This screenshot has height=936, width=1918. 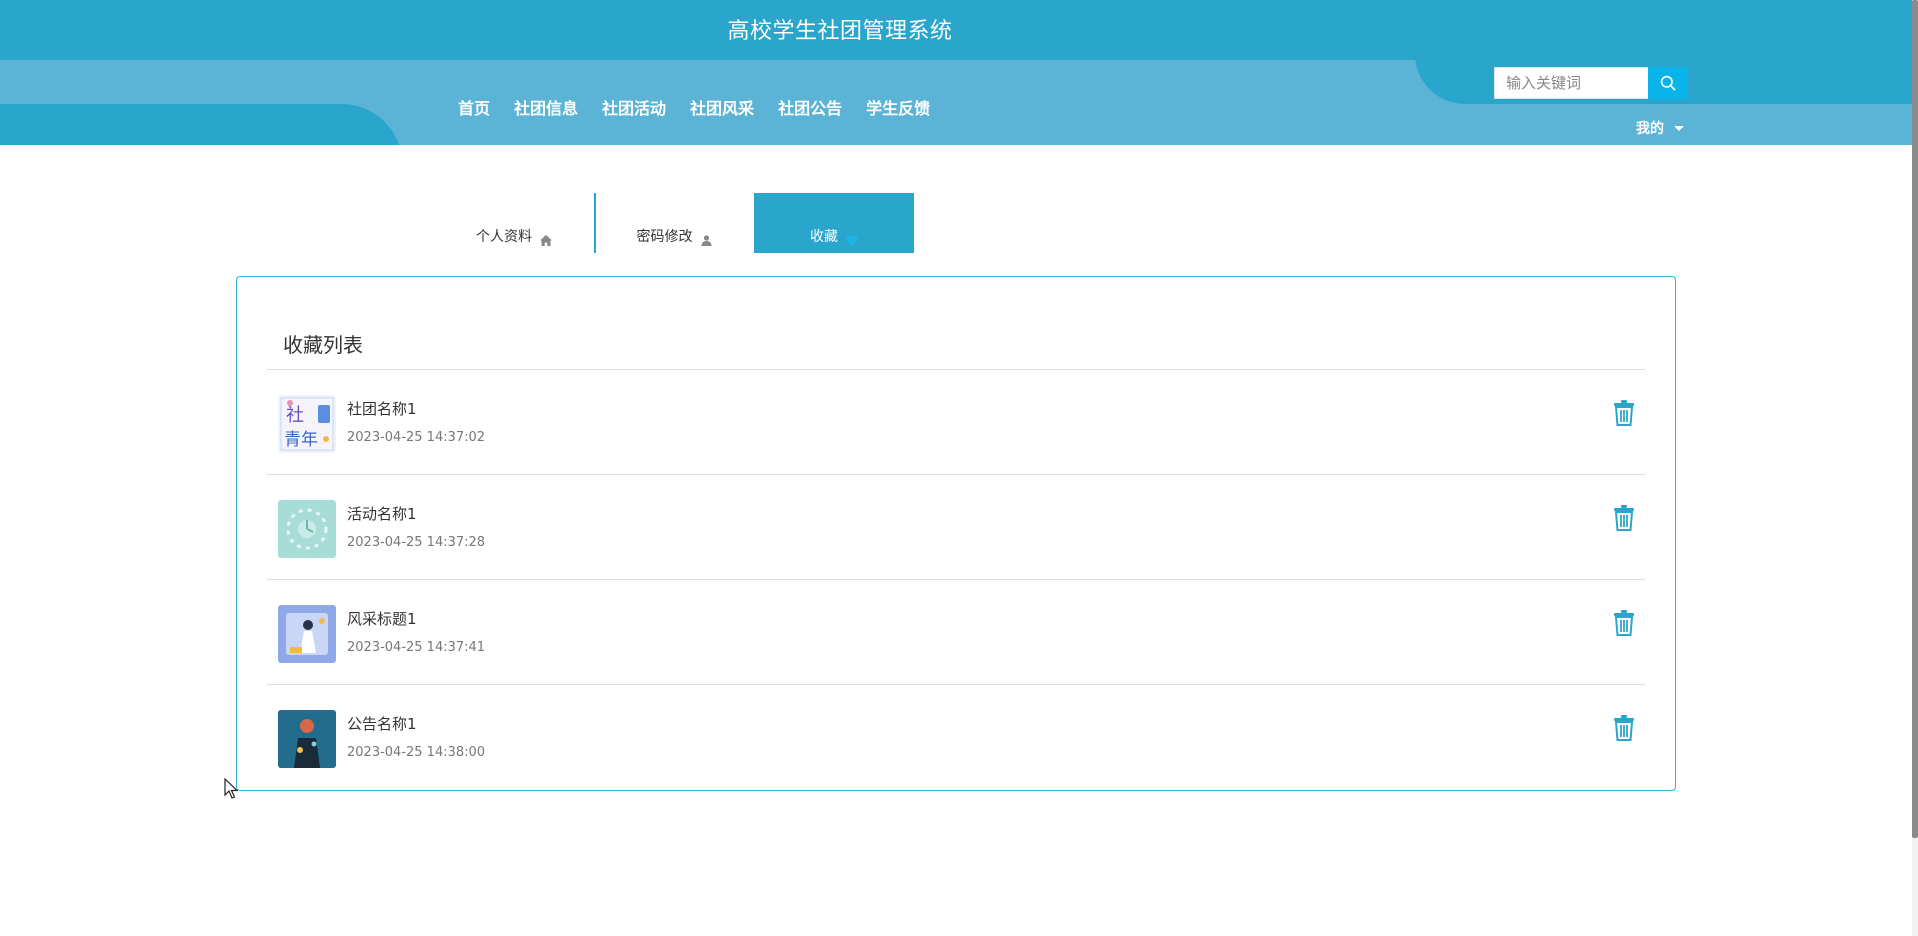 I want to click on search-input, so click(x=1571, y=83).